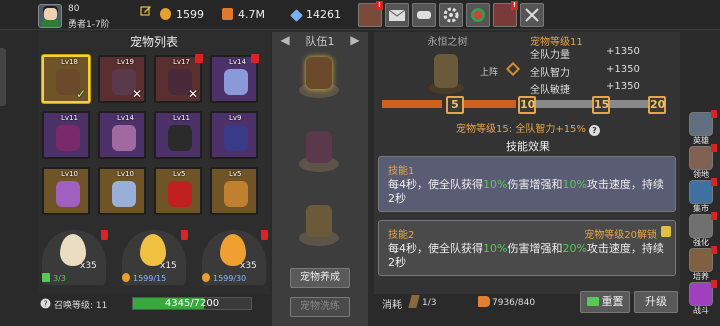 The width and height of the screenshot is (720, 326). I want to click on gamepad-icon, so click(424, 15).